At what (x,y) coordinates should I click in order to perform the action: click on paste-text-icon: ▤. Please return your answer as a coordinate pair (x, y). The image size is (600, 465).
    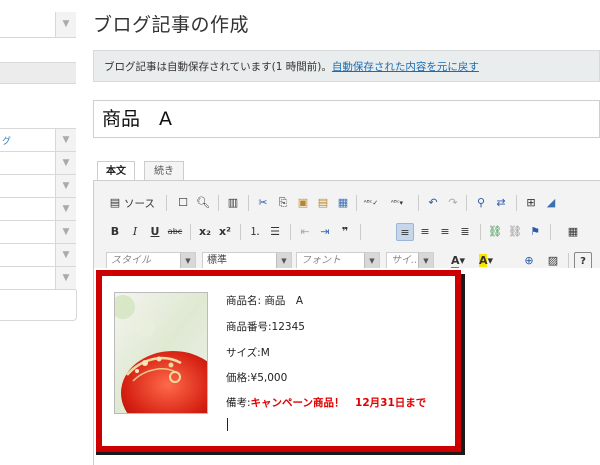
    Looking at the image, I should click on (323, 203).